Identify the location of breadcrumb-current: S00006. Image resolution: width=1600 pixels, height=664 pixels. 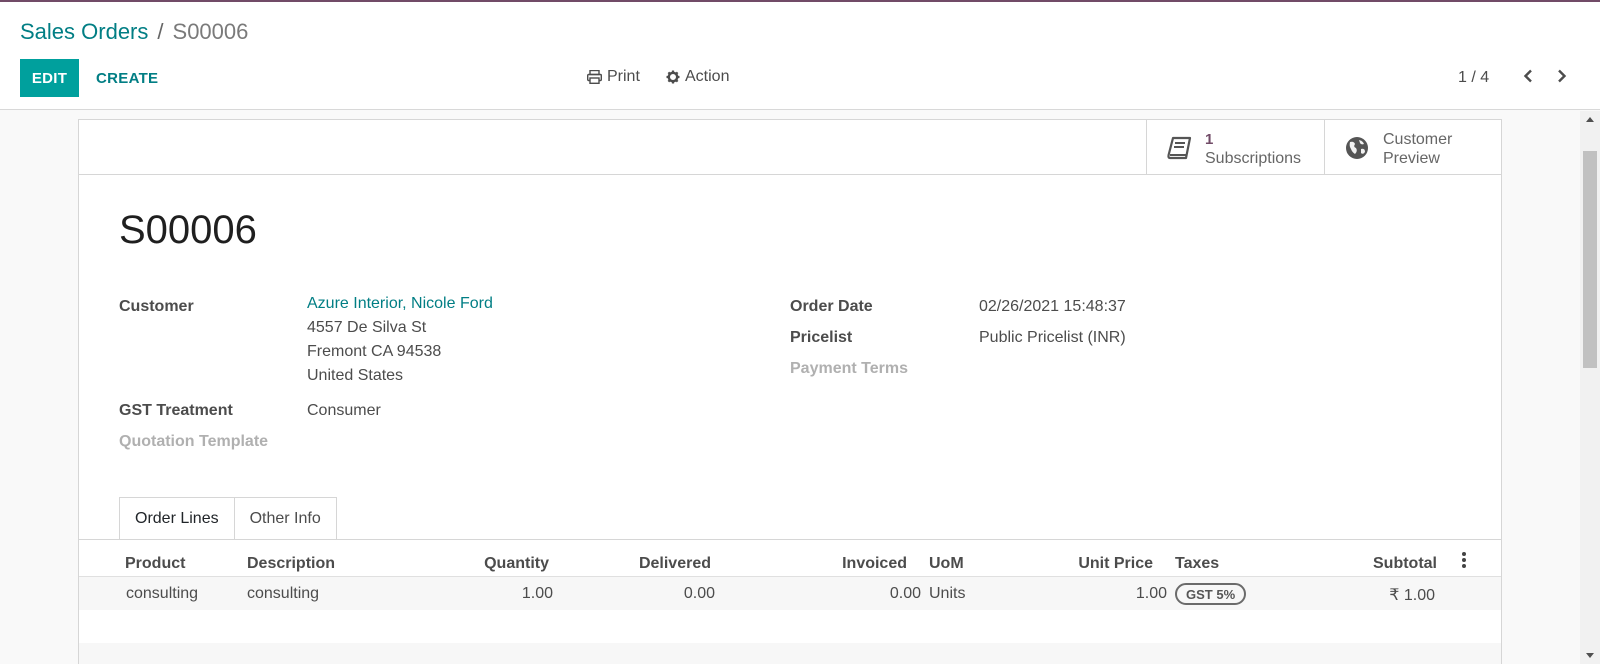
(210, 31).